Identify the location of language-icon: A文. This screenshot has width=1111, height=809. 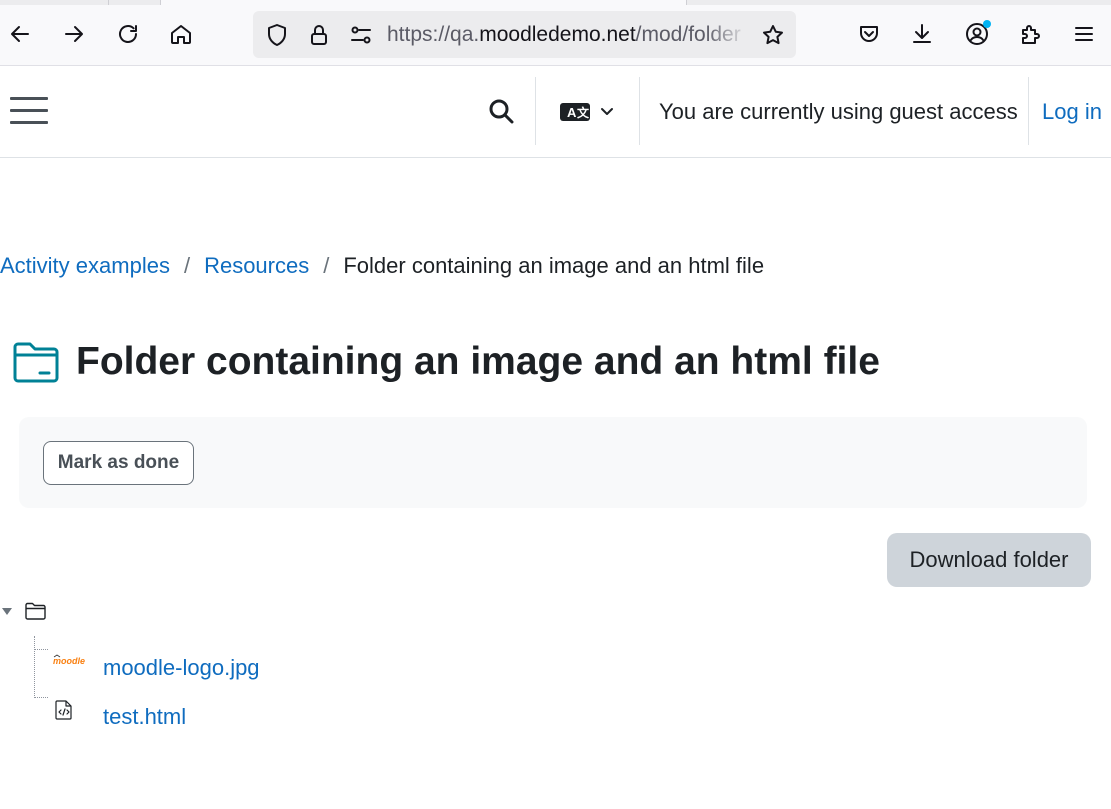
(575, 112).